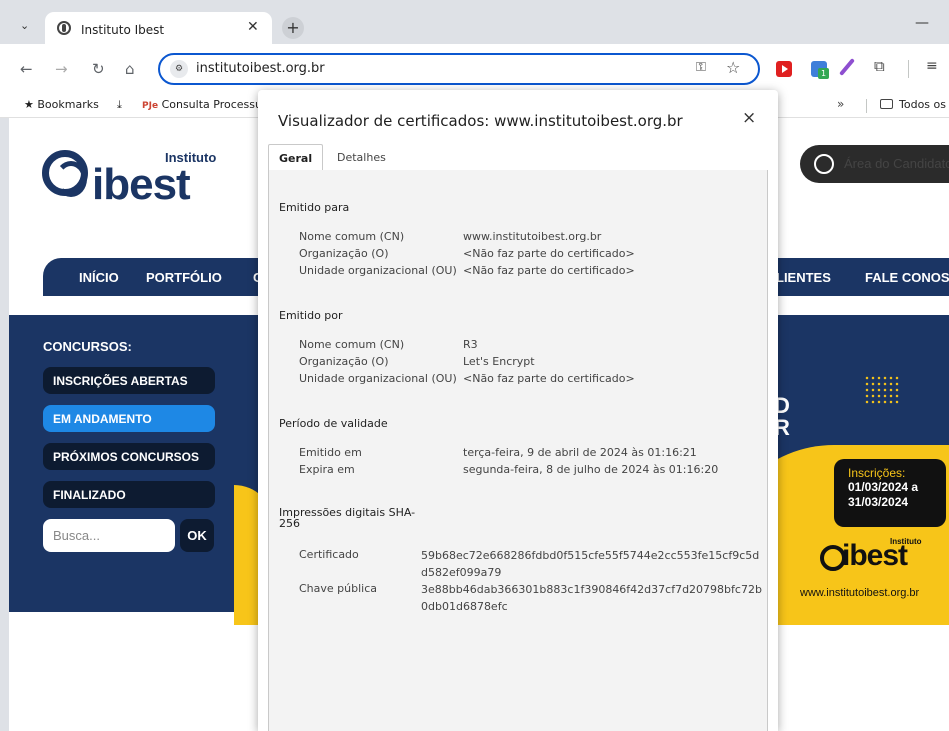 This screenshot has width=949, height=731. I want to click on issued-by-ou-value: <Não faz parte do certificado>, so click(549, 378).